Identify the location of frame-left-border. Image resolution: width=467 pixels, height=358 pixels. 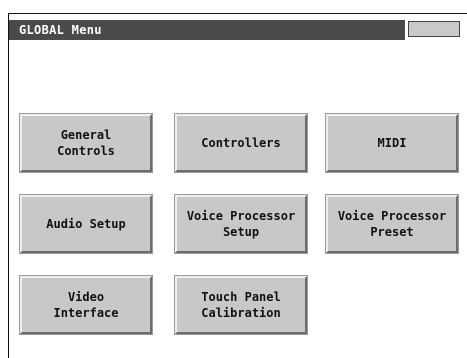
(8, 185).